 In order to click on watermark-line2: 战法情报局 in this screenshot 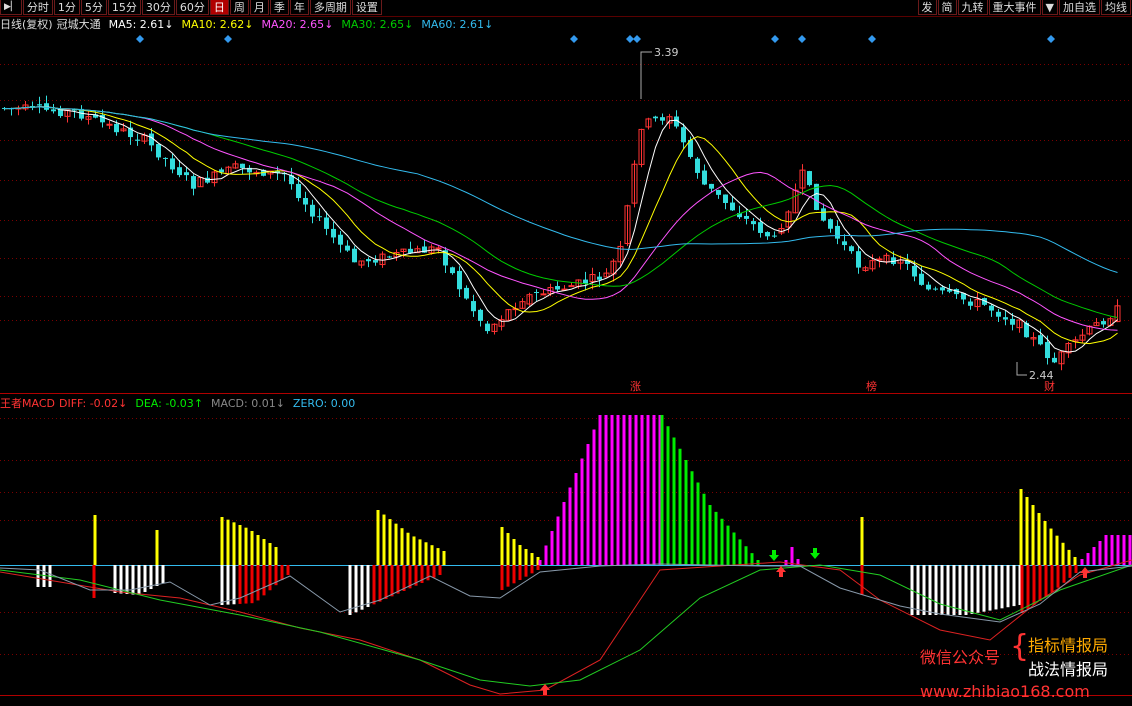, I will do `click(1068, 669)`.